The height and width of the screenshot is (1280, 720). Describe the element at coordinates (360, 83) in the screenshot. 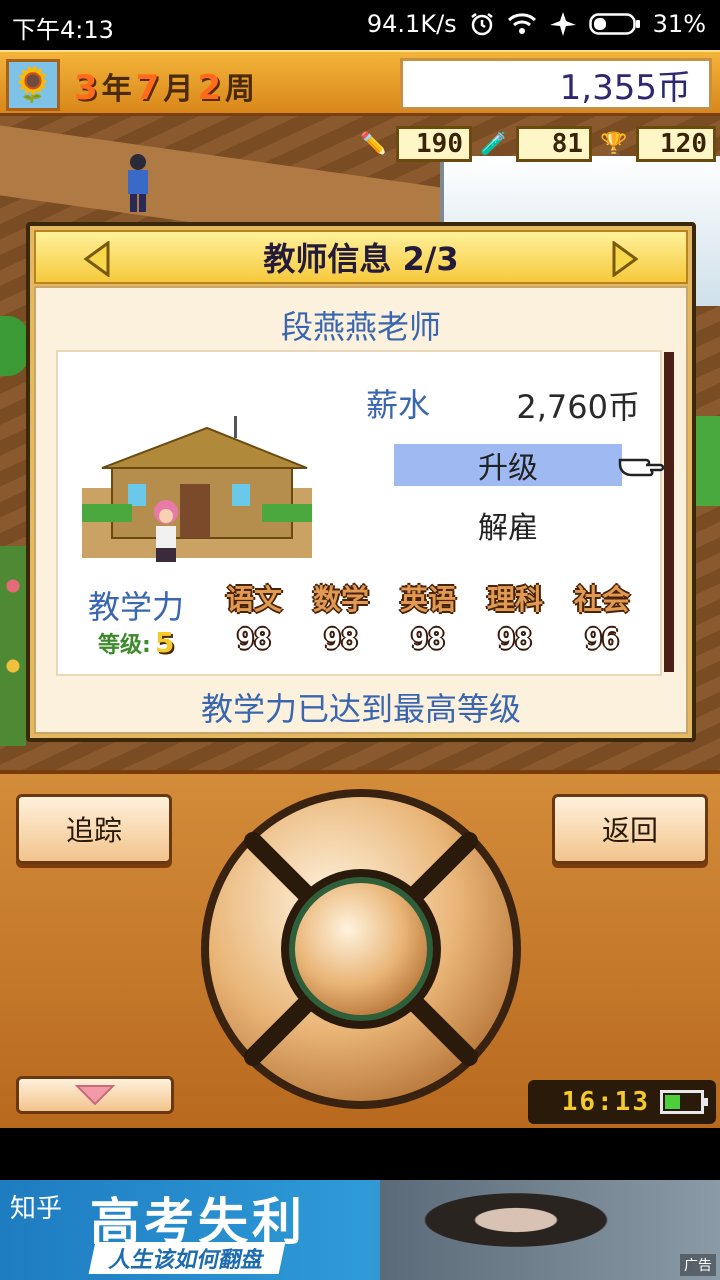

I see `game-header: 🌻 3 年 7 月 2 周 1,355币` at that location.